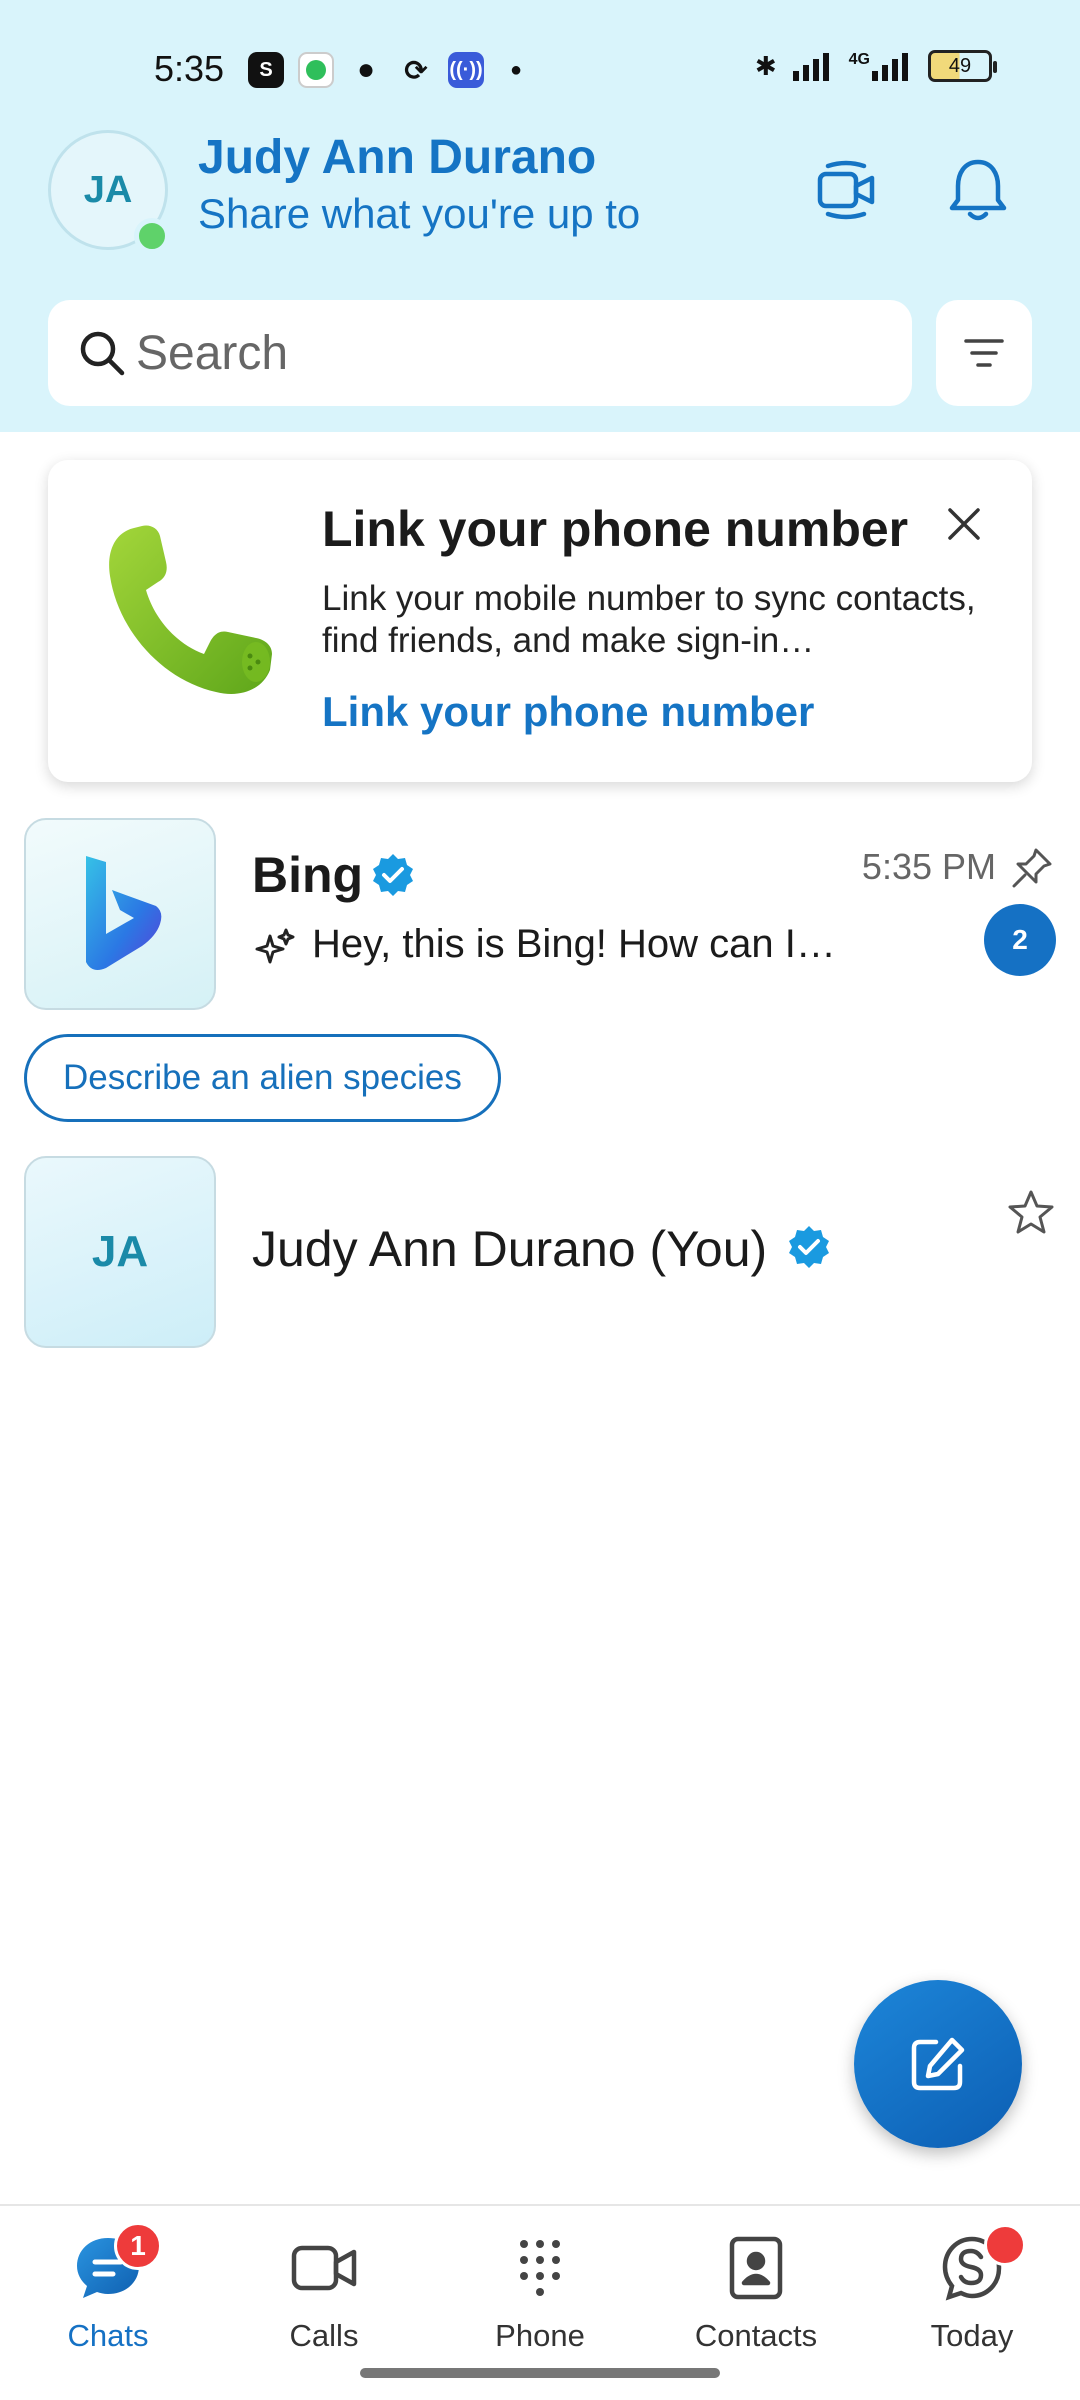 This screenshot has width=1080, height=2400. Describe the element at coordinates (1020, 940) in the screenshot. I see `unread-badge: 2` at that location.